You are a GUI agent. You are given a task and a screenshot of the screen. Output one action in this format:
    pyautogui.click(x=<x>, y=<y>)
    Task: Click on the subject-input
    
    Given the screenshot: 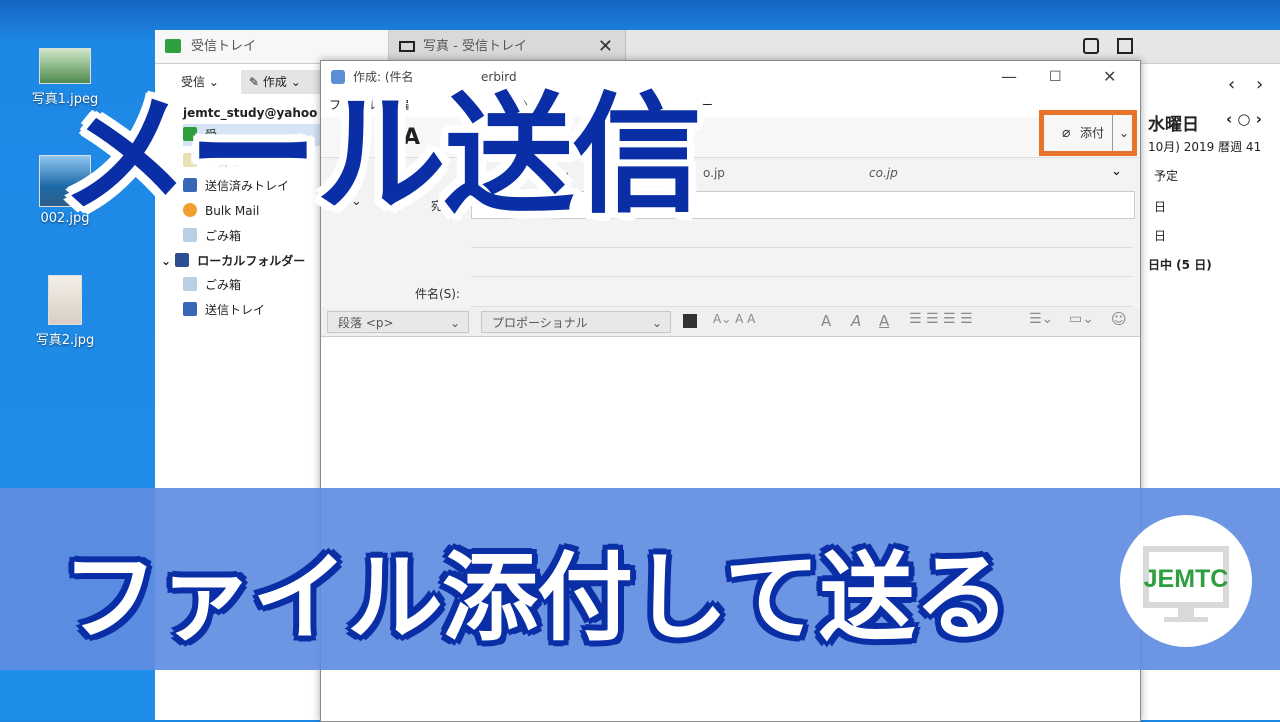 What is the action you would take?
    pyautogui.click(x=802, y=293)
    